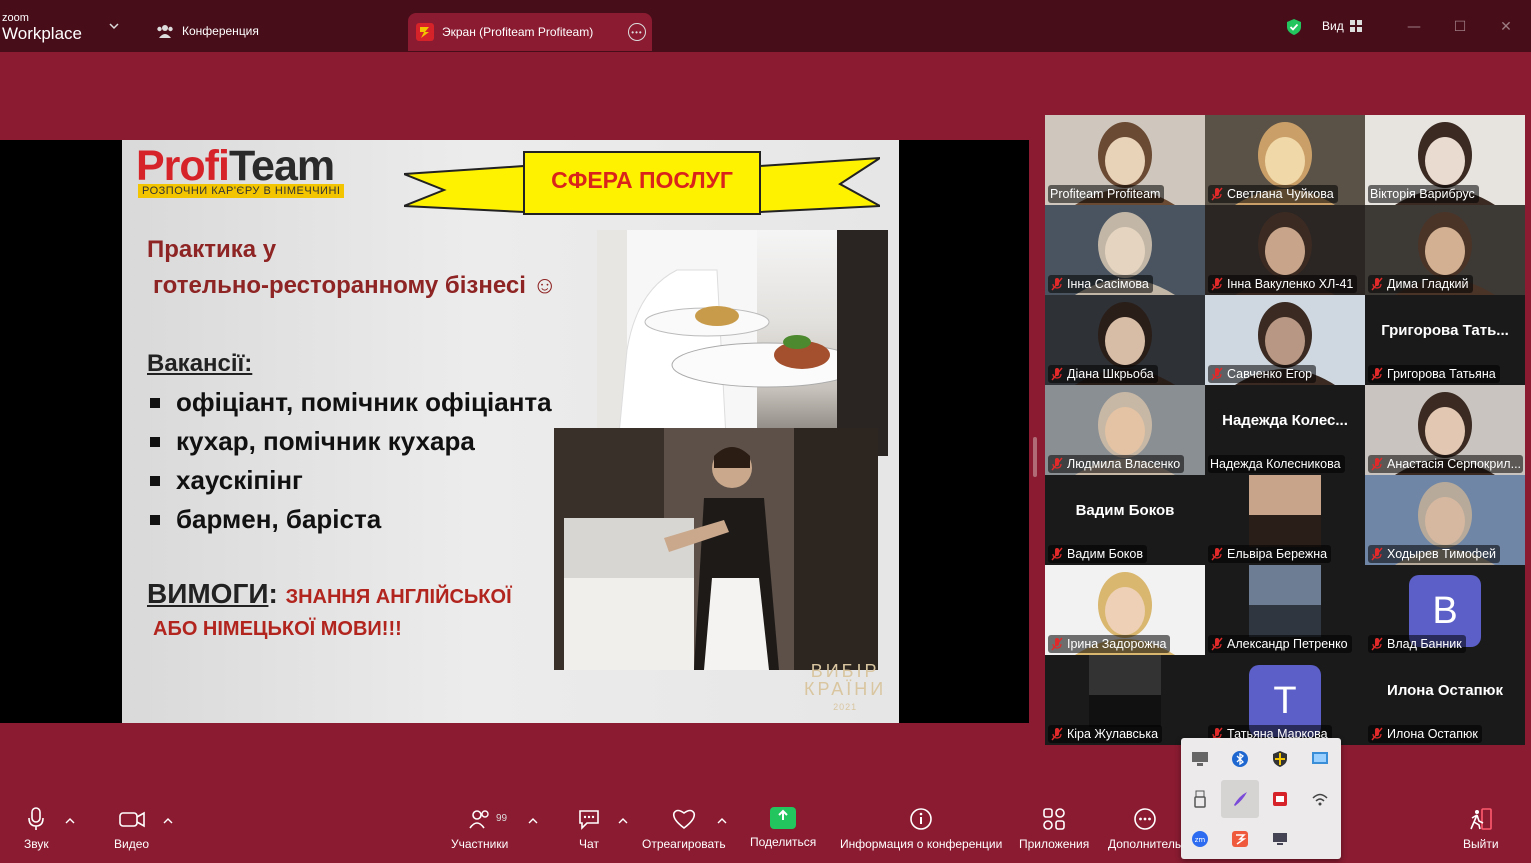 This screenshot has height=863, width=1531. What do you see at coordinates (425, 32) in the screenshot?
I see `profiteam-app-icon` at bounding box center [425, 32].